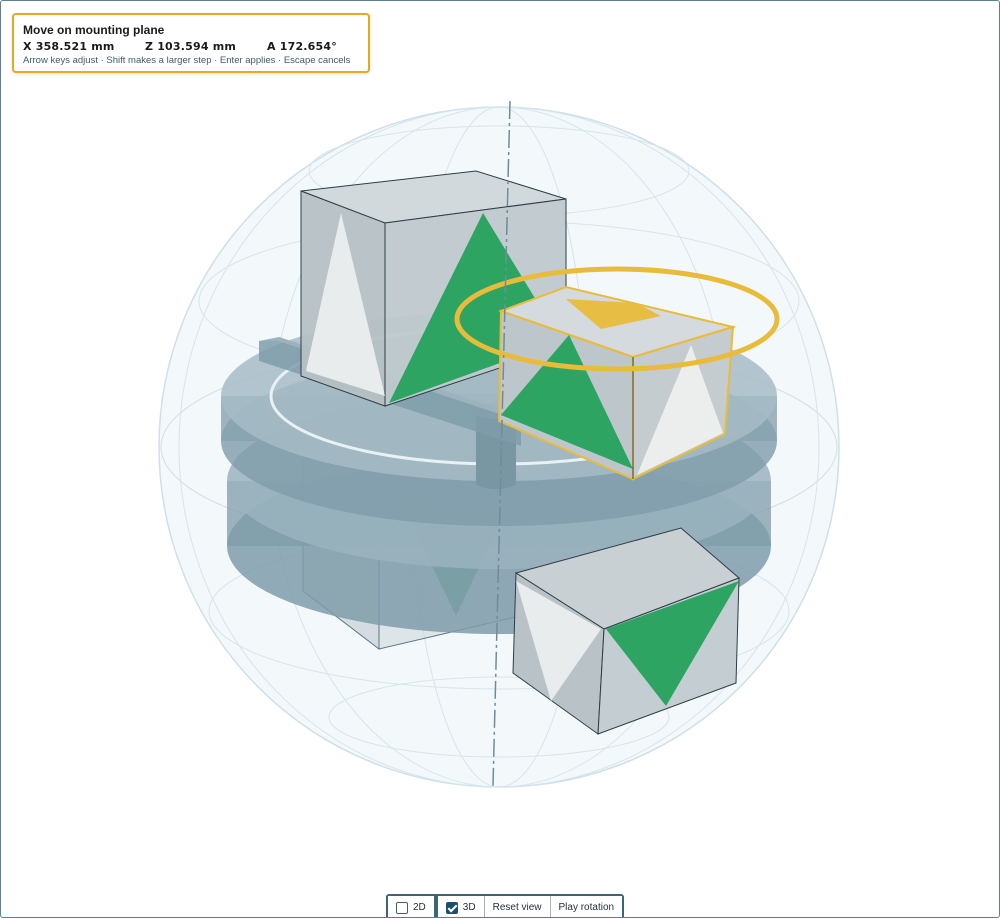 This screenshot has height=919, width=1000. What do you see at coordinates (402, 907) in the screenshot?
I see `mode-2d-checkbox` at bounding box center [402, 907].